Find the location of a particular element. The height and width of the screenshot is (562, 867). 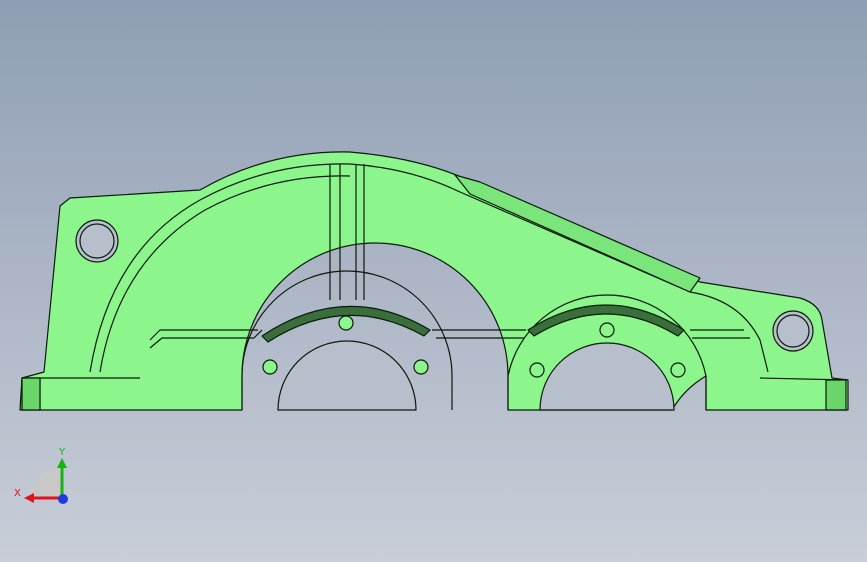

y-axis-label: Y is located at coordinates (62, 452).